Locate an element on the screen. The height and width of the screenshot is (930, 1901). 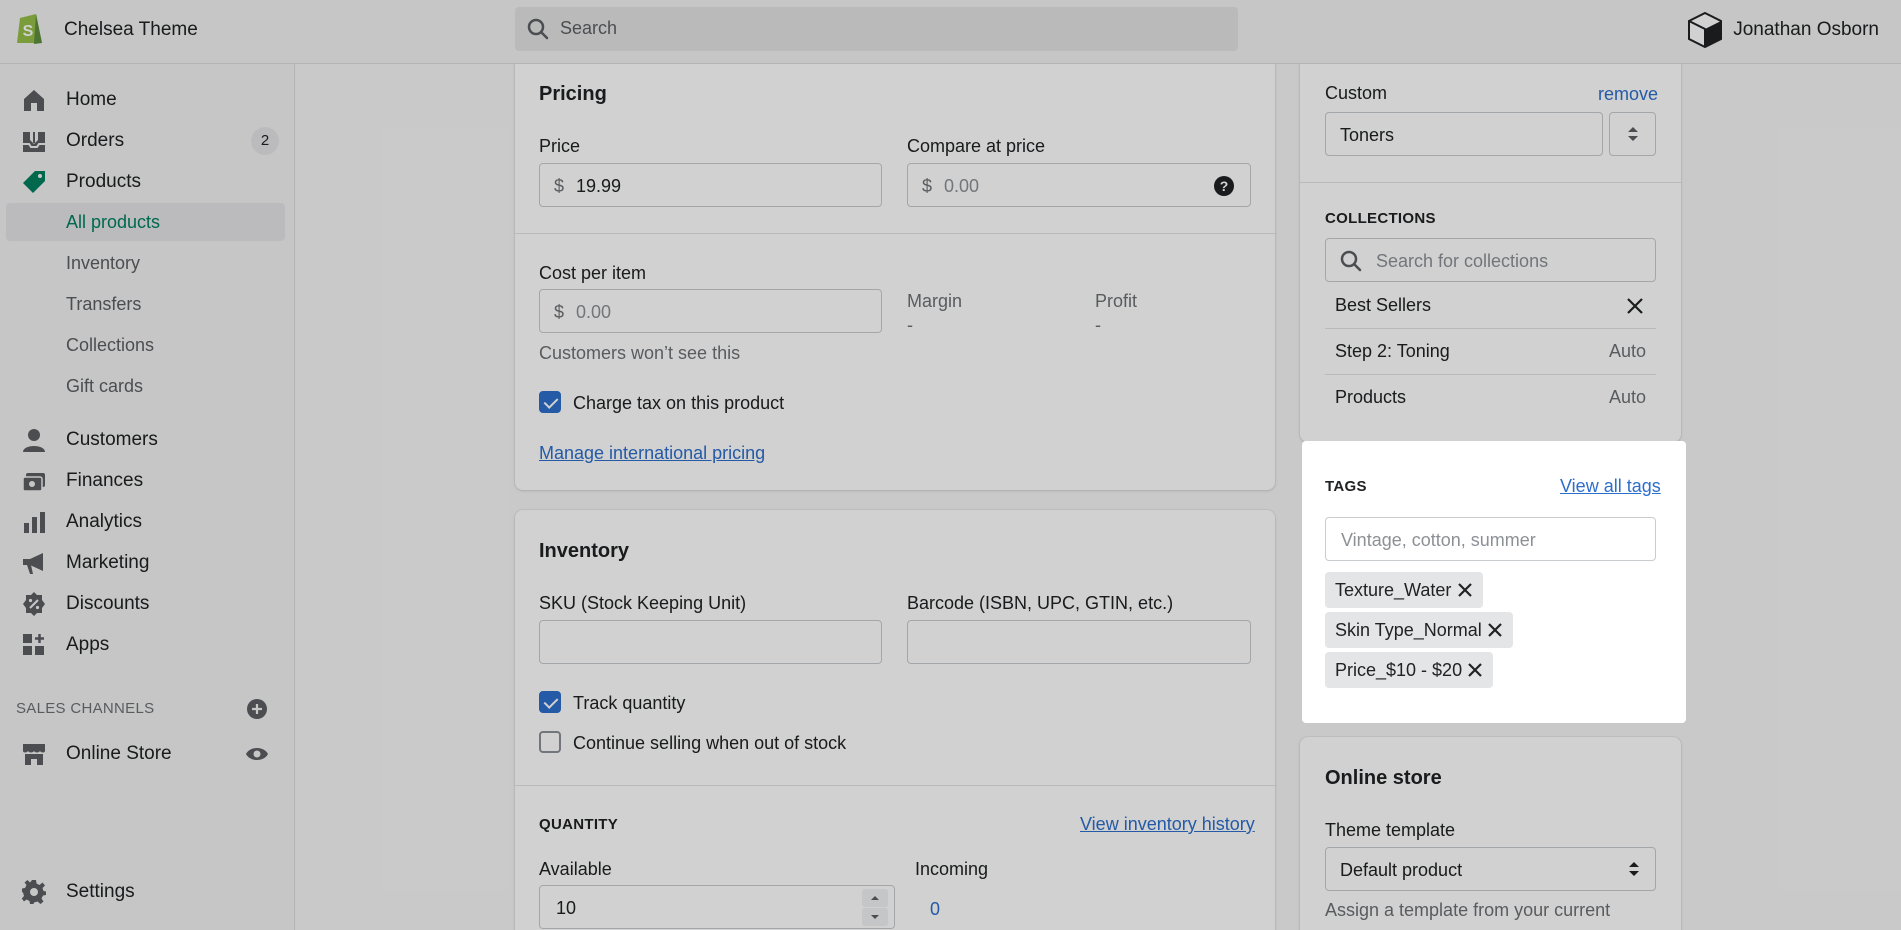
collections-heading: COLLECTIONS is located at coordinates (1380, 218).